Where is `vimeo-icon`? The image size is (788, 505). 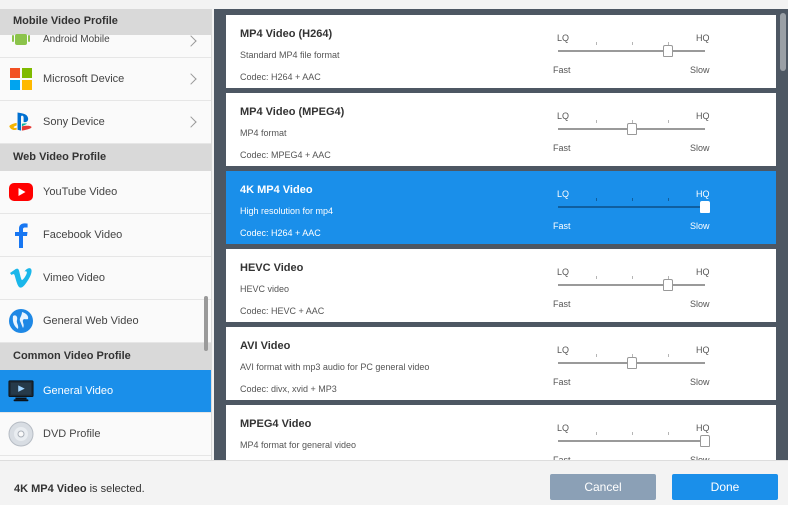 vimeo-icon is located at coordinates (21, 278).